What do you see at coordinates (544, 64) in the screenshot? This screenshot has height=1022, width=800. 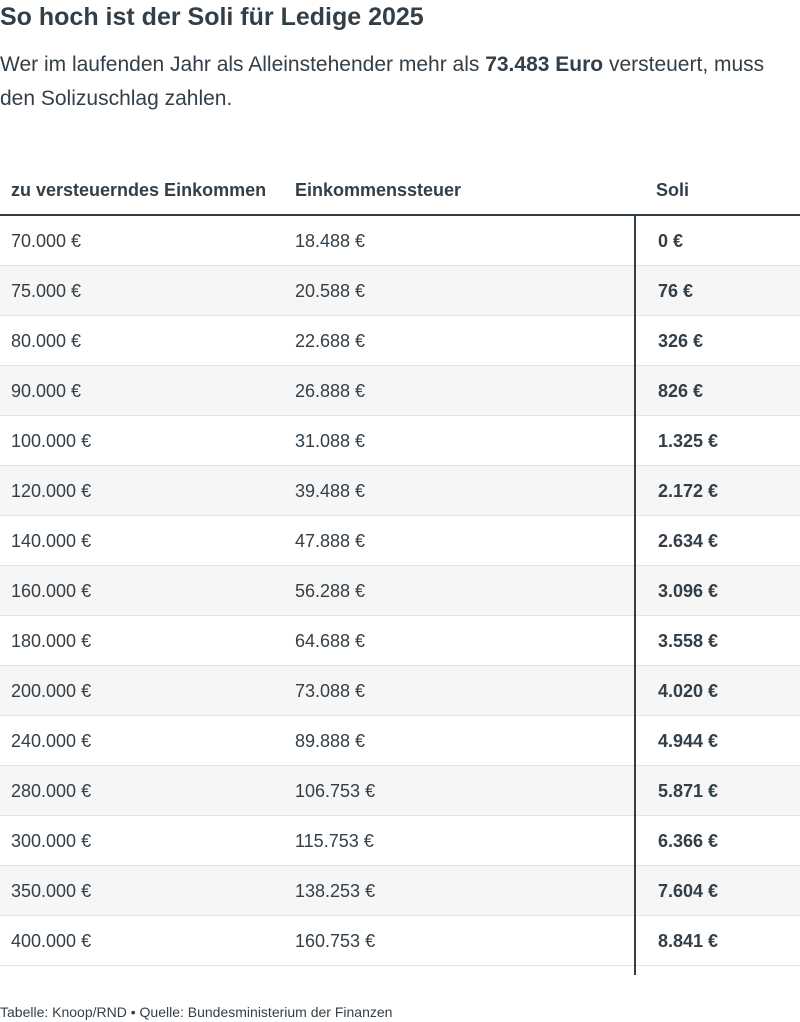 I see `intro-threshold-value: 73.483 Euro` at bounding box center [544, 64].